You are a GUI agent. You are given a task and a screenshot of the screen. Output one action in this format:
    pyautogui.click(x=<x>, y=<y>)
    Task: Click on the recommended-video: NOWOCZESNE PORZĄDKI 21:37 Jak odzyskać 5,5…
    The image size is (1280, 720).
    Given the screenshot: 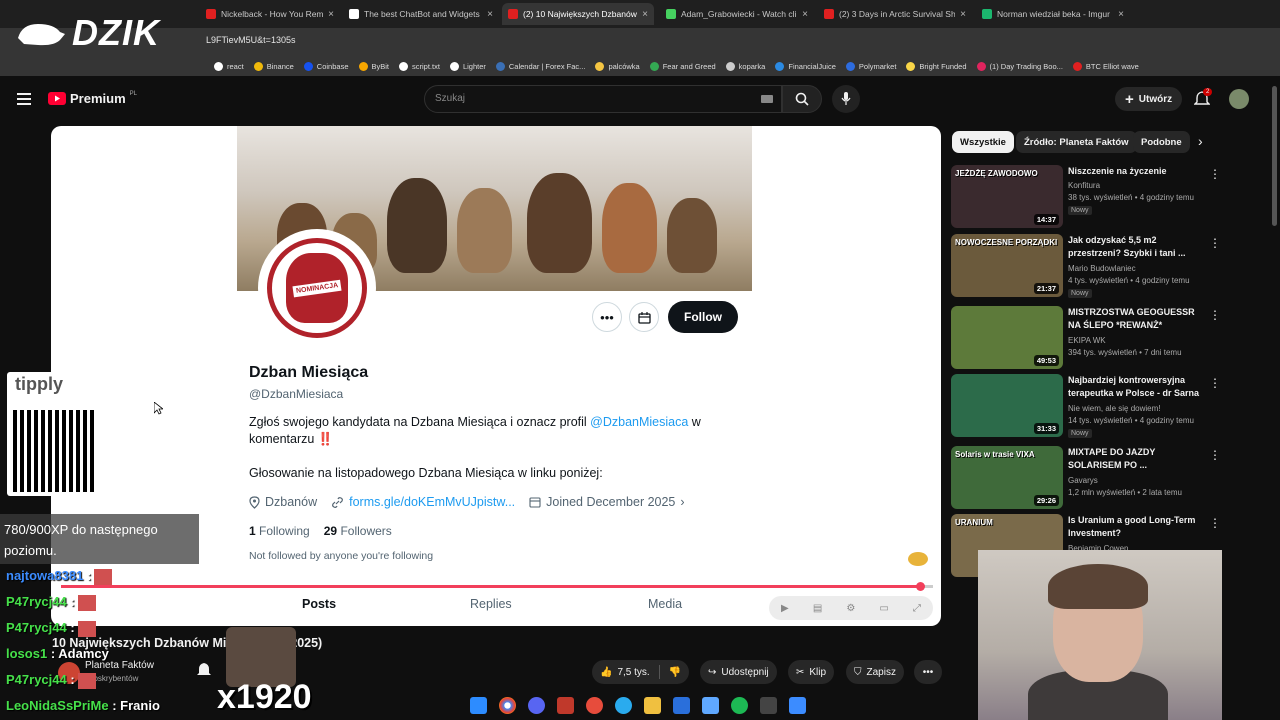 What is the action you would take?
    pyautogui.click(x=1111, y=267)
    